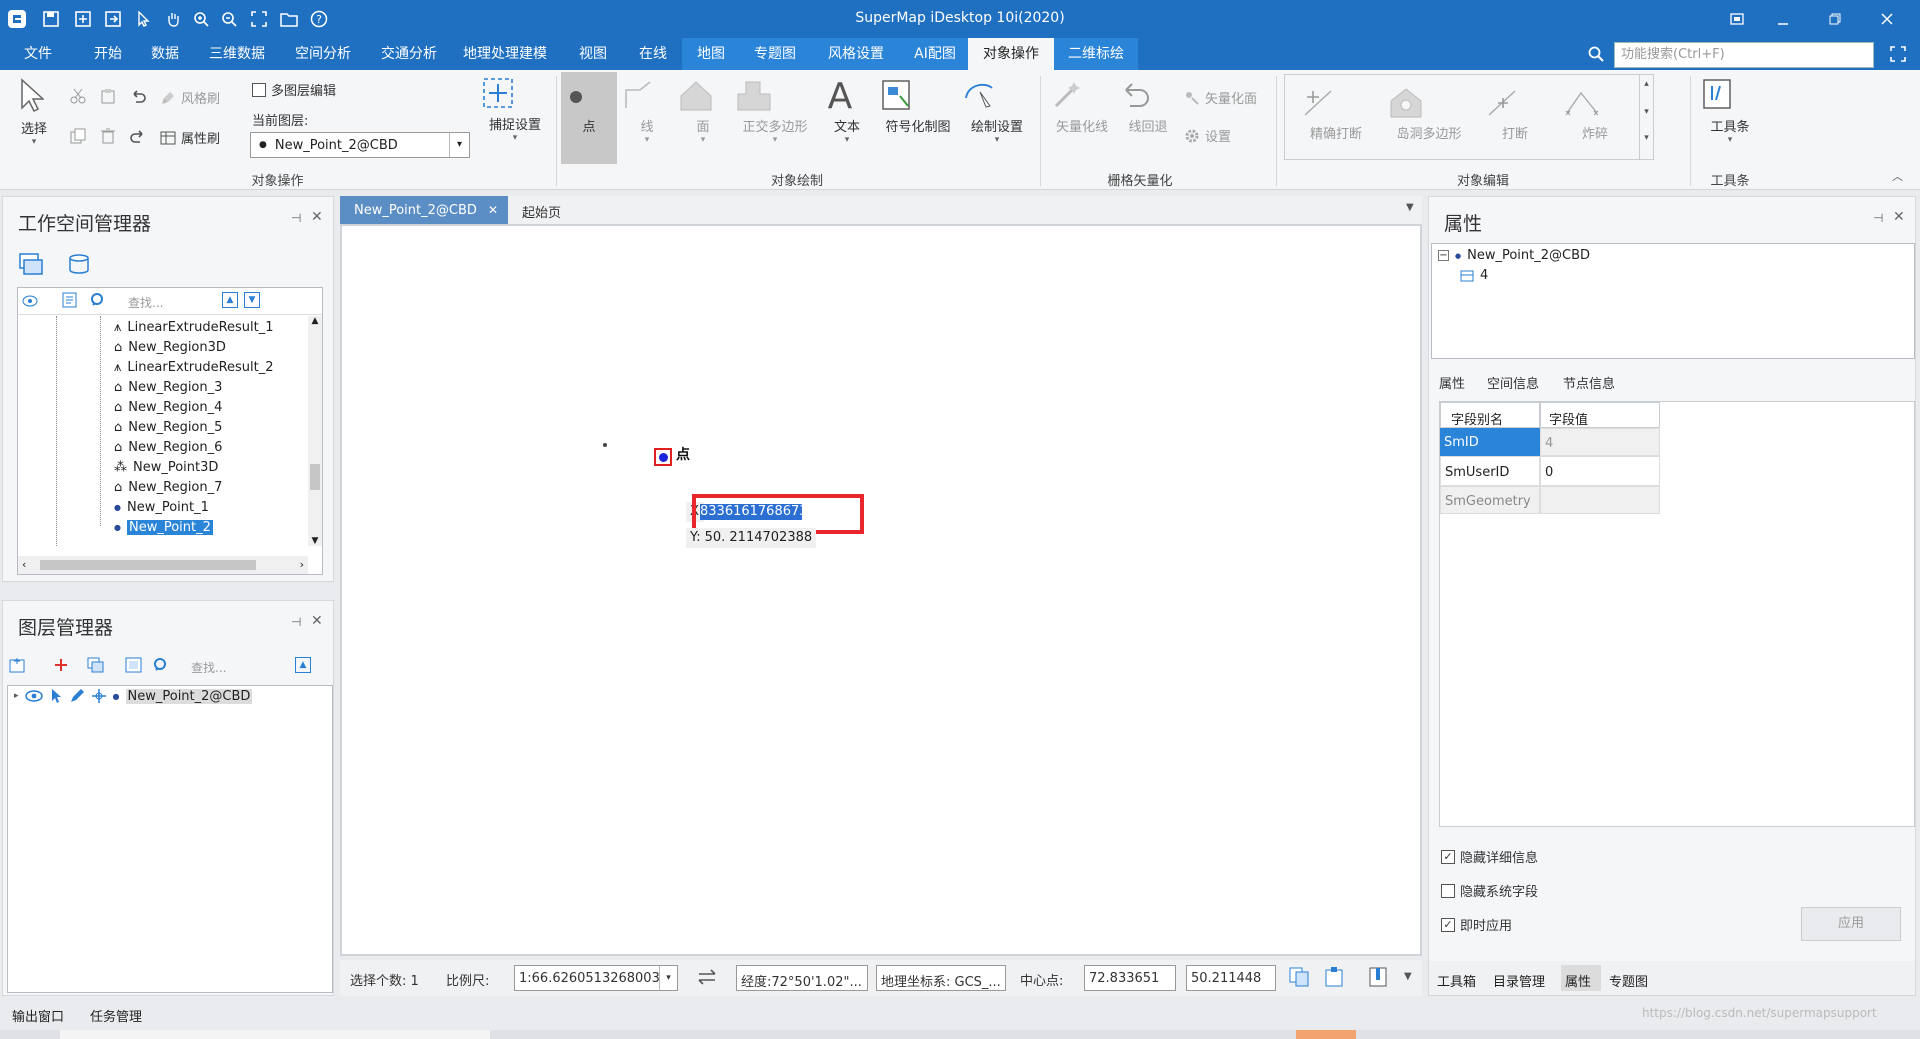 This screenshot has height=1039, width=1920. I want to click on list-item: ⩚ LinearExtrudeResult_2, so click(194, 367).